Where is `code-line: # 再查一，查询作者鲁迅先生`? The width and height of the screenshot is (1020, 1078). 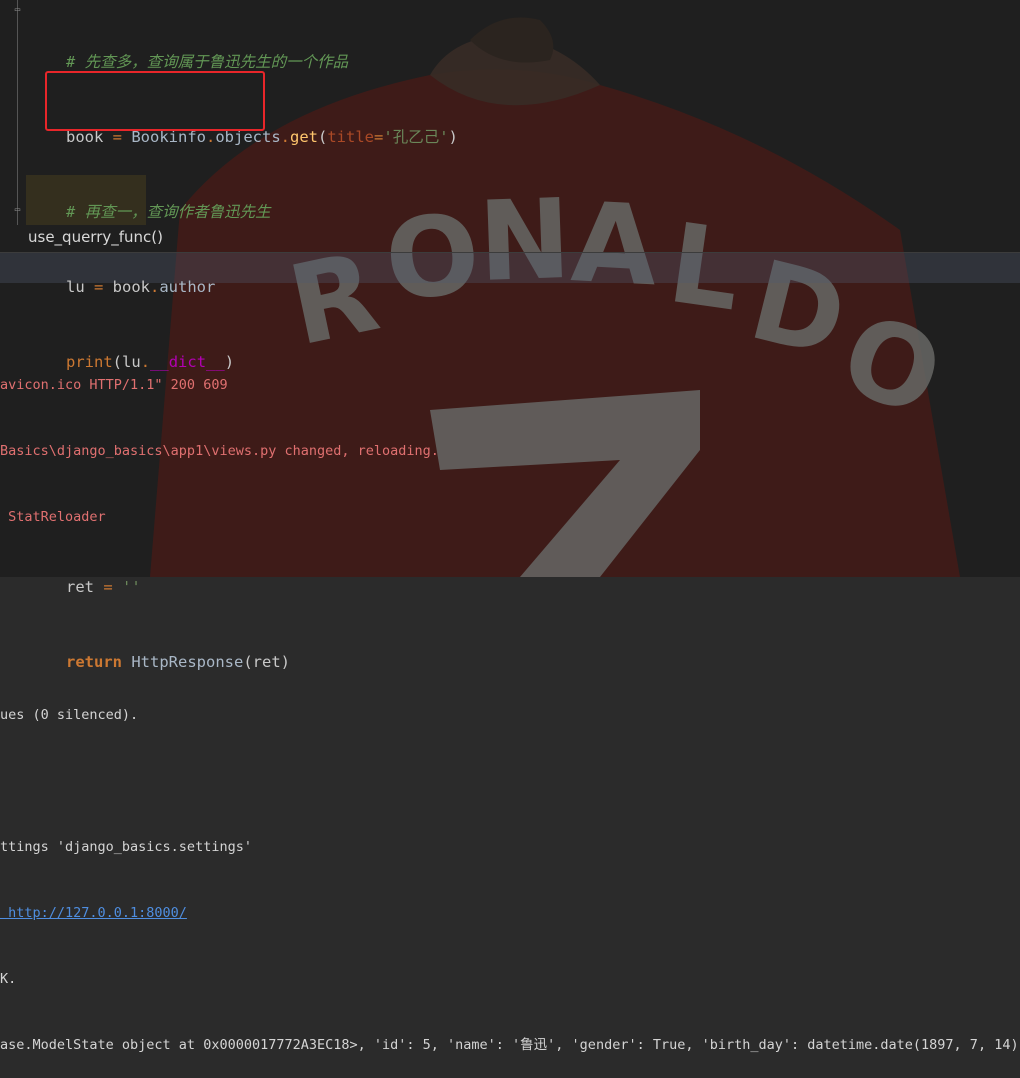 code-line: # 再查一，查询作者鲁迅先生 is located at coordinates (262, 212).